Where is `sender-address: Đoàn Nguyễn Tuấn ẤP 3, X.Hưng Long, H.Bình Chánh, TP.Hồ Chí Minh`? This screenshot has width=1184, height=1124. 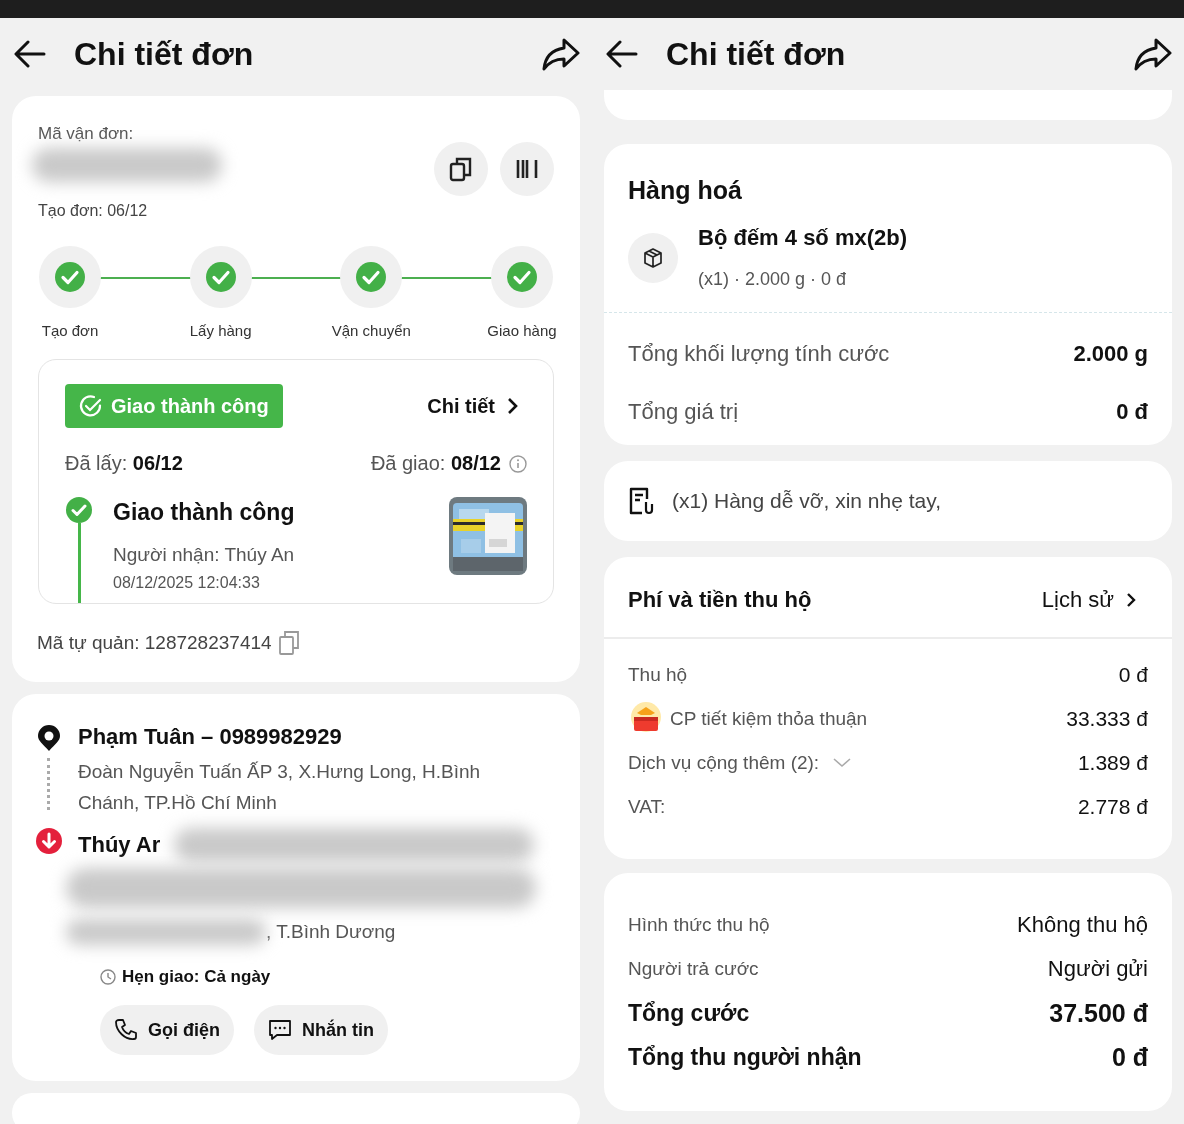 sender-address: Đoàn Nguyễn Tuấn ẤP 3, X.Hưng Long, H.Bình Chánh, TP.Hồ Chí Minh is located at coordinates (280, 787).